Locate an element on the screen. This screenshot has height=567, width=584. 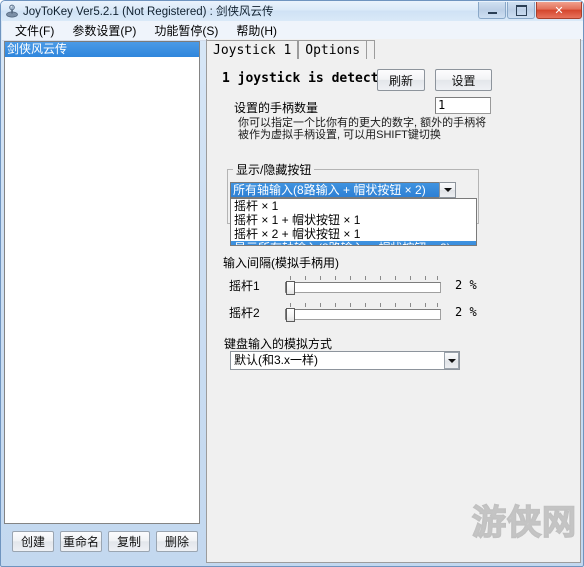
keyboard-emulation-label: 键盘输入的模拟方式 is located at coordinates (278, 344).